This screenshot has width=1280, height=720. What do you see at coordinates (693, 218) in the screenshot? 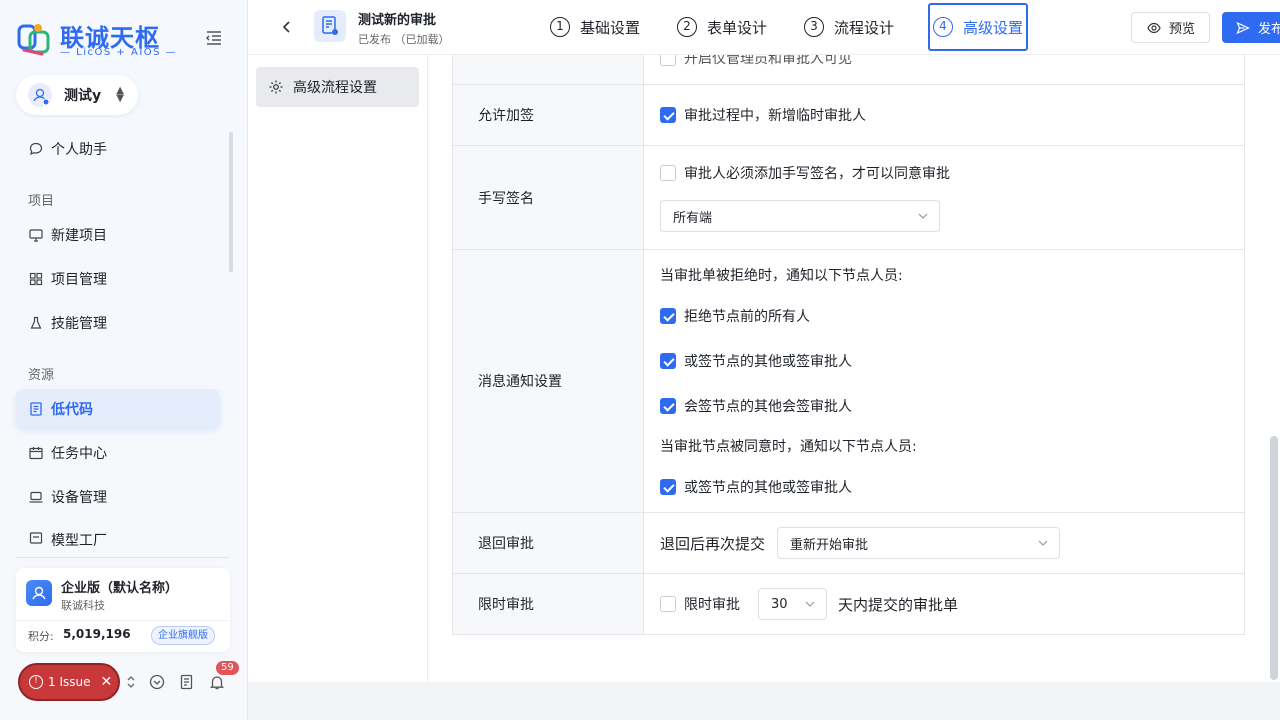
I see `select-value: 所有端` at bounding box center [693, 218].